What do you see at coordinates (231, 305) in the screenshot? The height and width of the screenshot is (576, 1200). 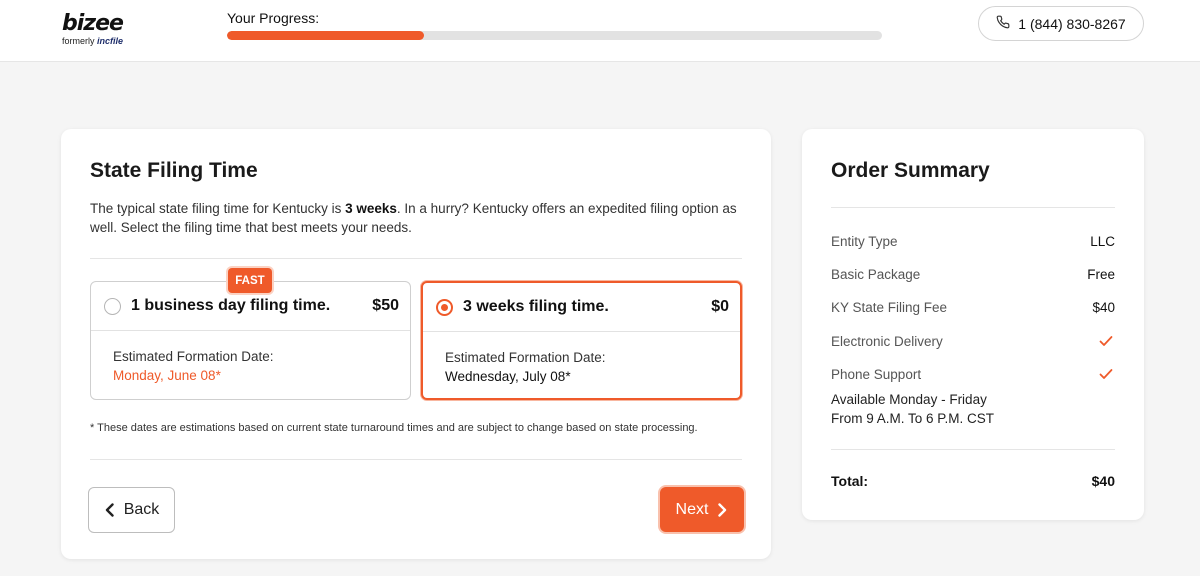 I see `option-label: 1 business day filing time.` at bounding box center [231, 305].